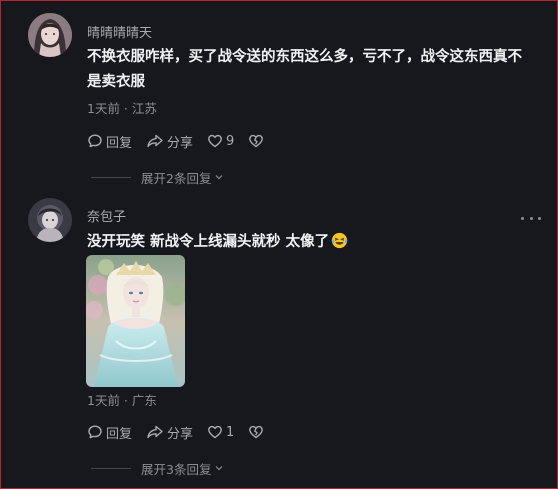  What do you see at coordinates (119, 31) in the screenshot?
I see `username: 晴晴晴晴天` at bounding box center [119, 31].